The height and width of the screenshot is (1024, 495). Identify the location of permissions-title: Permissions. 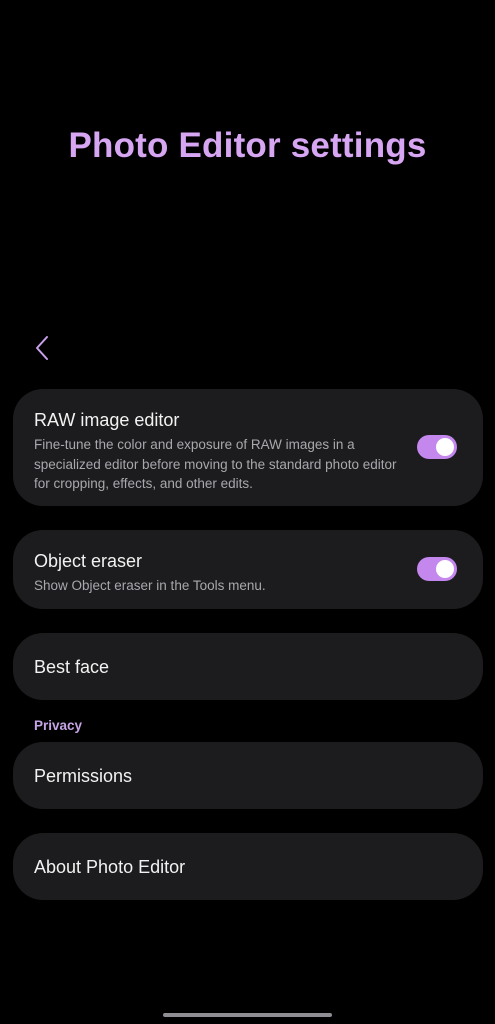
(83, 775).